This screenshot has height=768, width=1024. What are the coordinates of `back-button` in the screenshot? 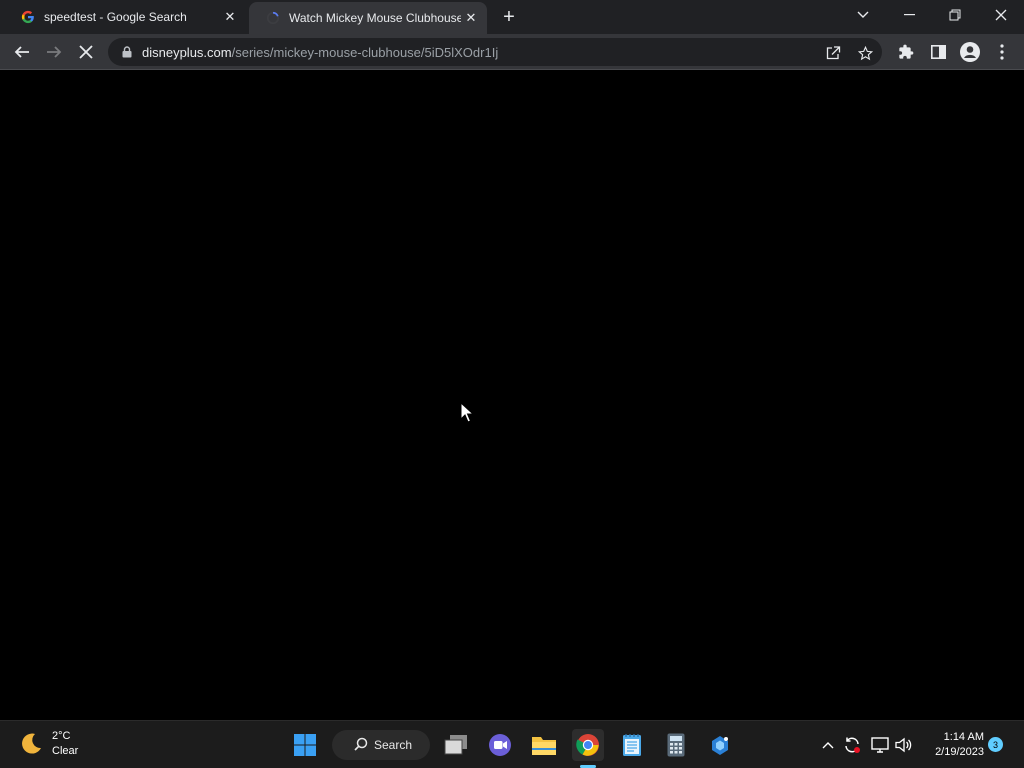 It's located at (22, 52).